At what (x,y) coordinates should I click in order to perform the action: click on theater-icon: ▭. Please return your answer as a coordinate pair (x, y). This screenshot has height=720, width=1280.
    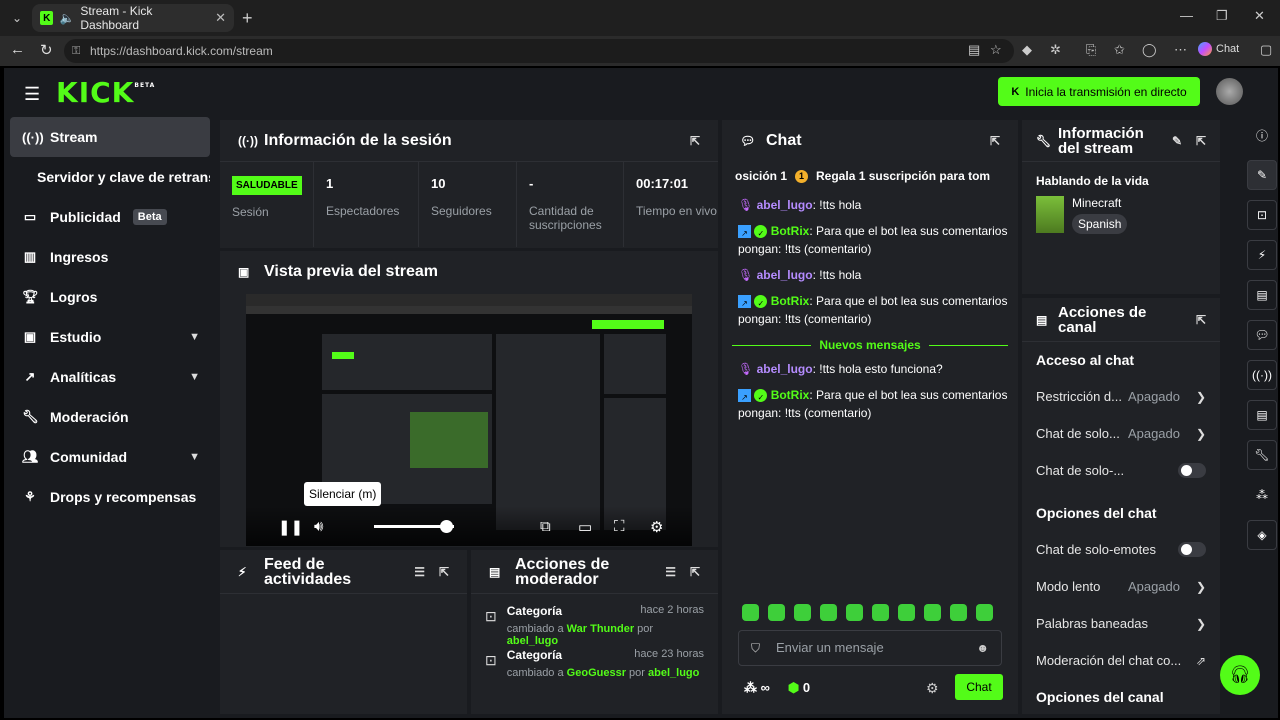
    Looking at the image, I should click on (585, 527).